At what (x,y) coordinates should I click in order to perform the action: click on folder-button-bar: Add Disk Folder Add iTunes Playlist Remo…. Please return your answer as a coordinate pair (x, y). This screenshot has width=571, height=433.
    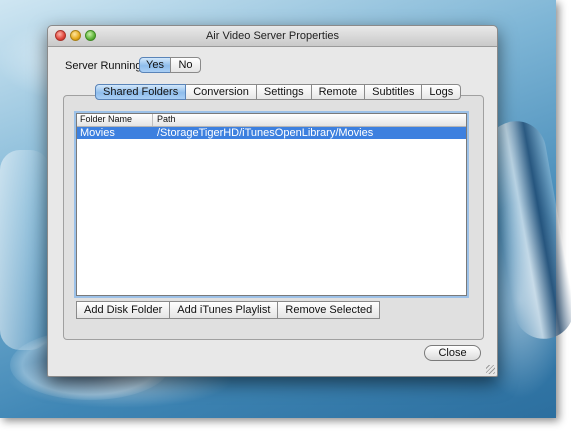
    Looking at the image, I should click on (228, 310).